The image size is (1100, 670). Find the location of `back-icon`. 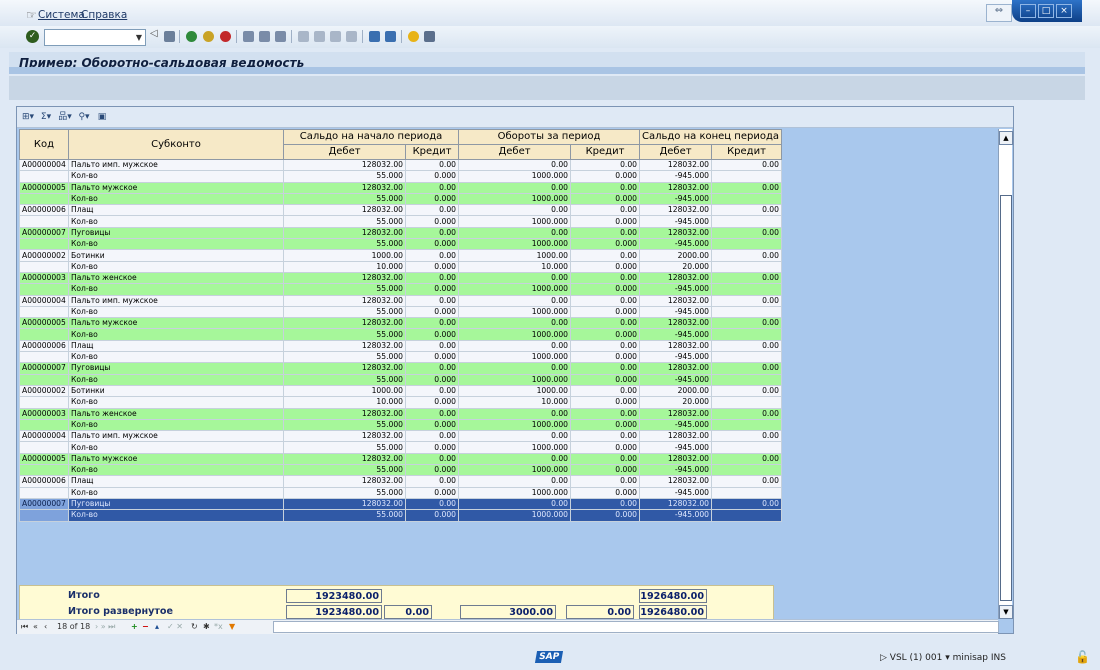

back-icon is located at coordinates (191, 36).